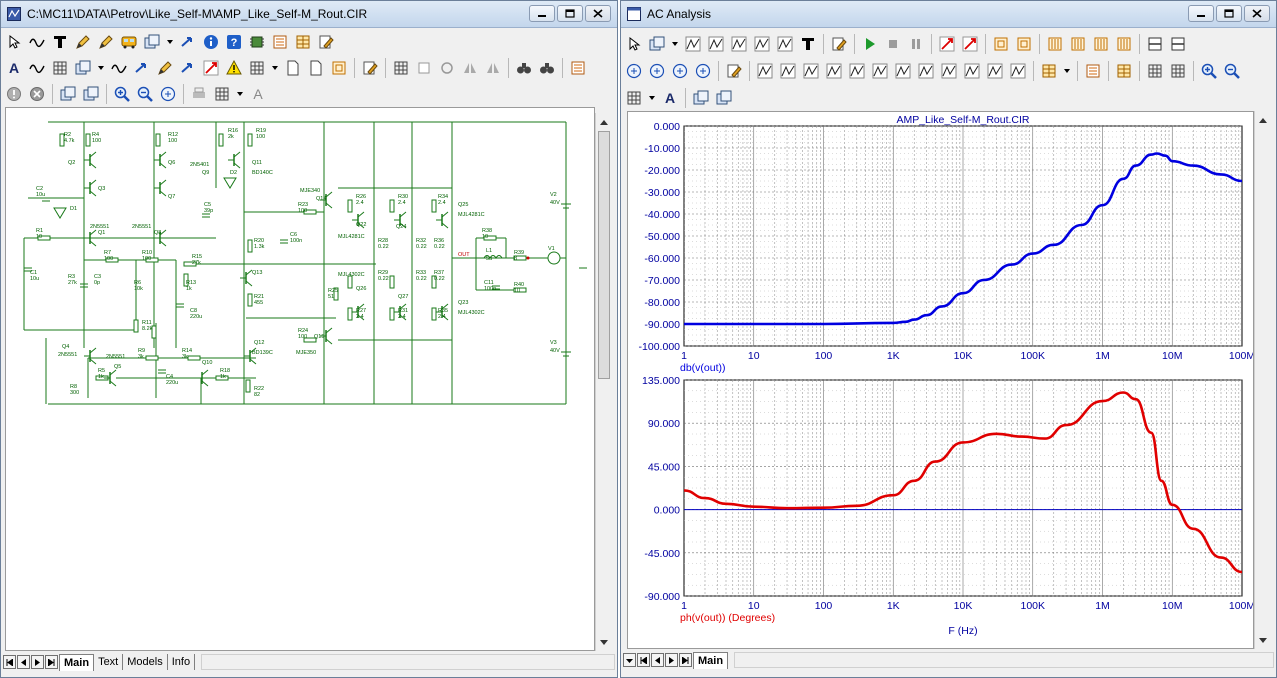 This screenshot has height=678, width=1277. What do you see at coordinates (188, 68) in the screenshot?
I see `condition-display-button` at bounding box center [188, 68].